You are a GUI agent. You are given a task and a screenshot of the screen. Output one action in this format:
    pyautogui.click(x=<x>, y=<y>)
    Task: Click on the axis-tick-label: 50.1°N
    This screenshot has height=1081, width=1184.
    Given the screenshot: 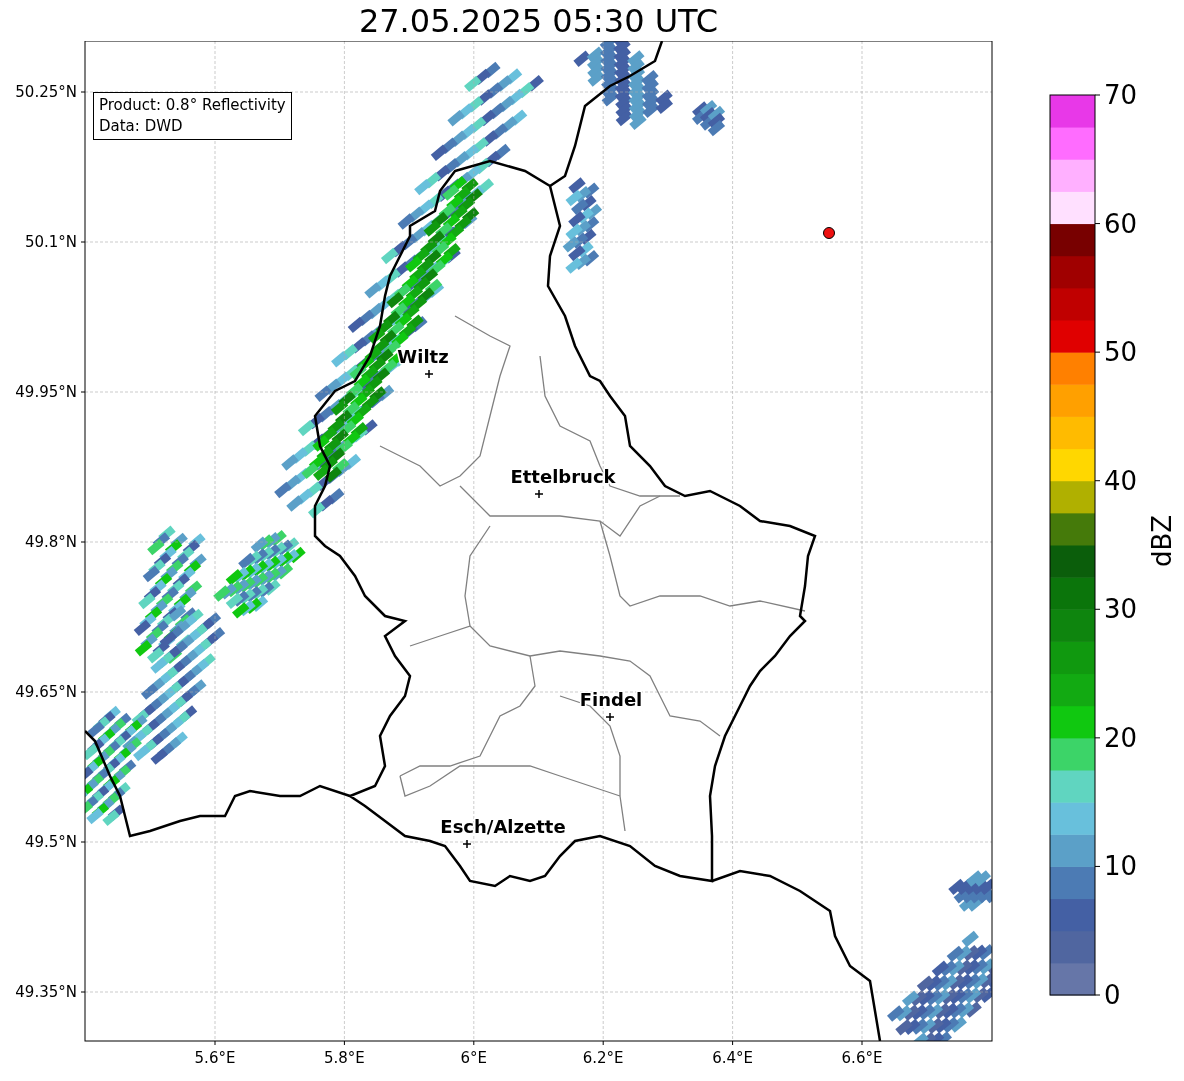 What is the action you would take?
    pyautogui.click(x=50, y=242)
    